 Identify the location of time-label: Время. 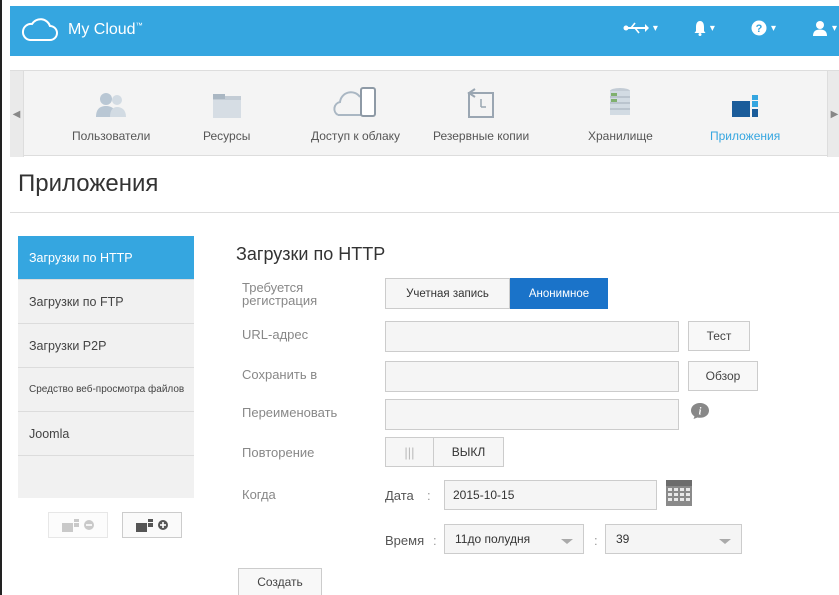
(405, 540).